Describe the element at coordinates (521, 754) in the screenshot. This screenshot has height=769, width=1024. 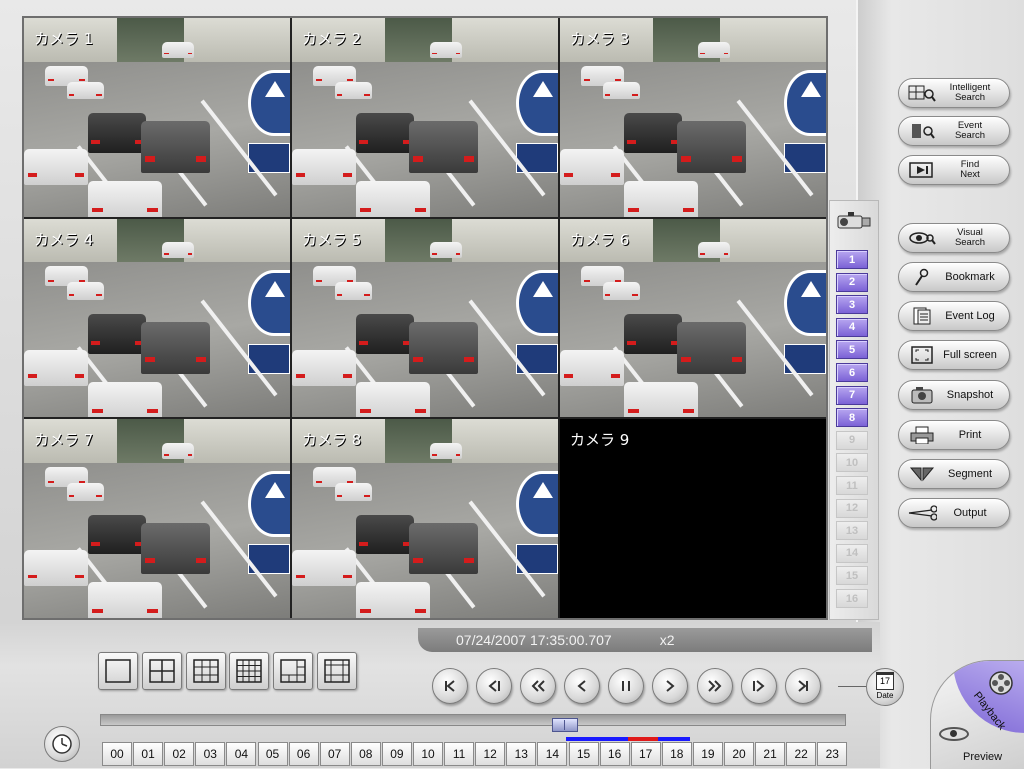
I see `hour-button-13: 13` at that location.